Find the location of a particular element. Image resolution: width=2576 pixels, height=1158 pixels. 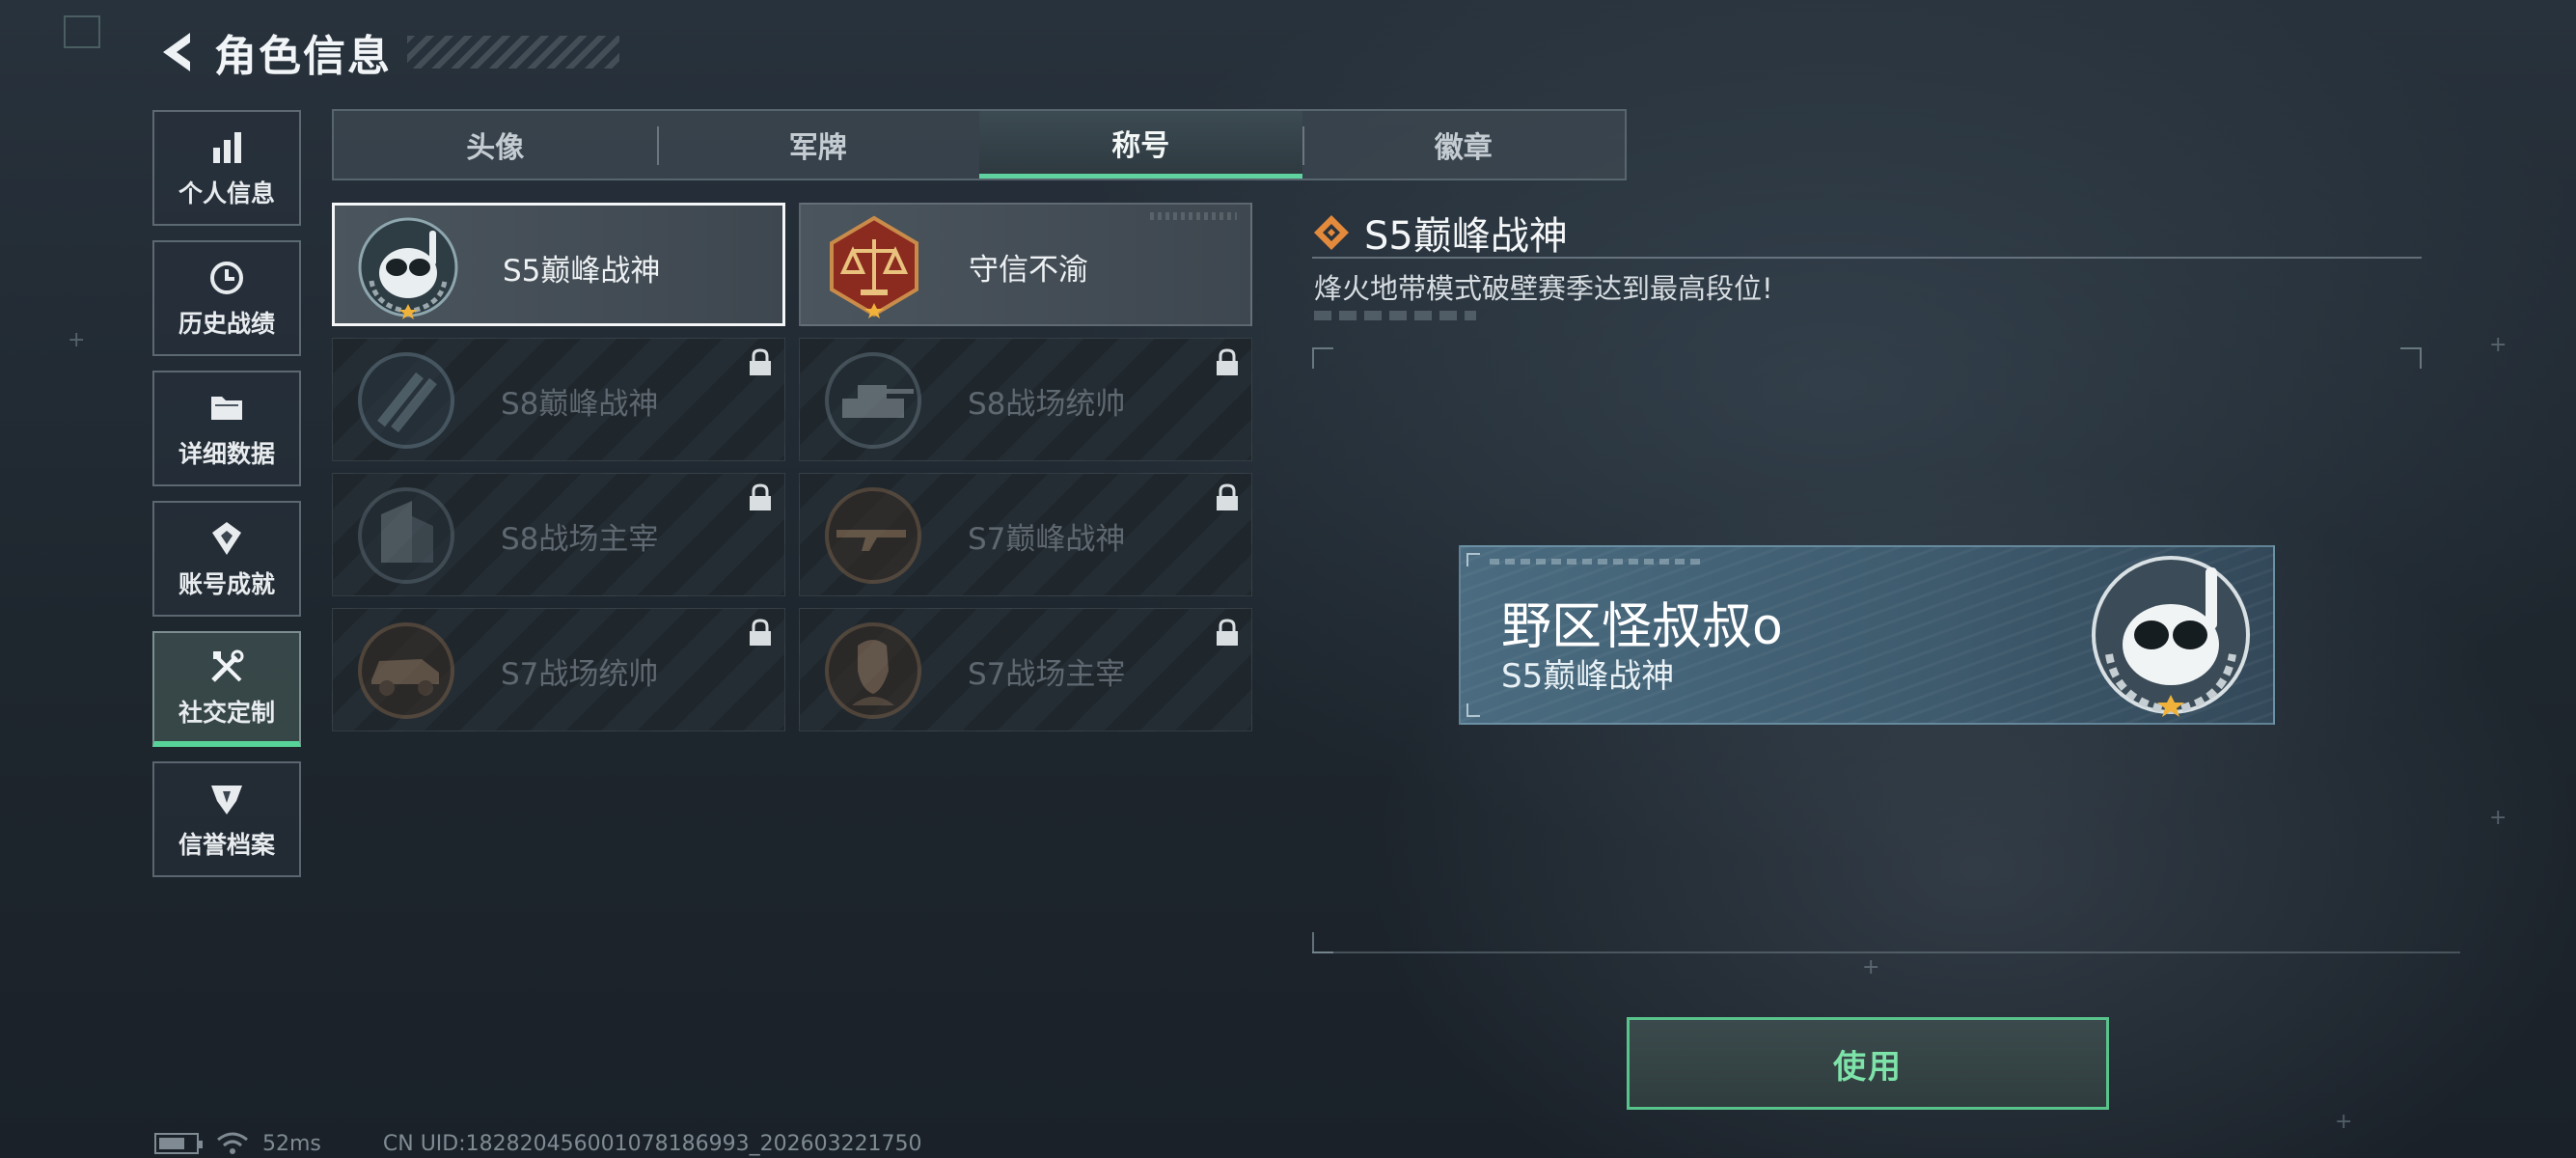

nav-item-detail-data: 详细数据 is located at coordinates (227, 428).